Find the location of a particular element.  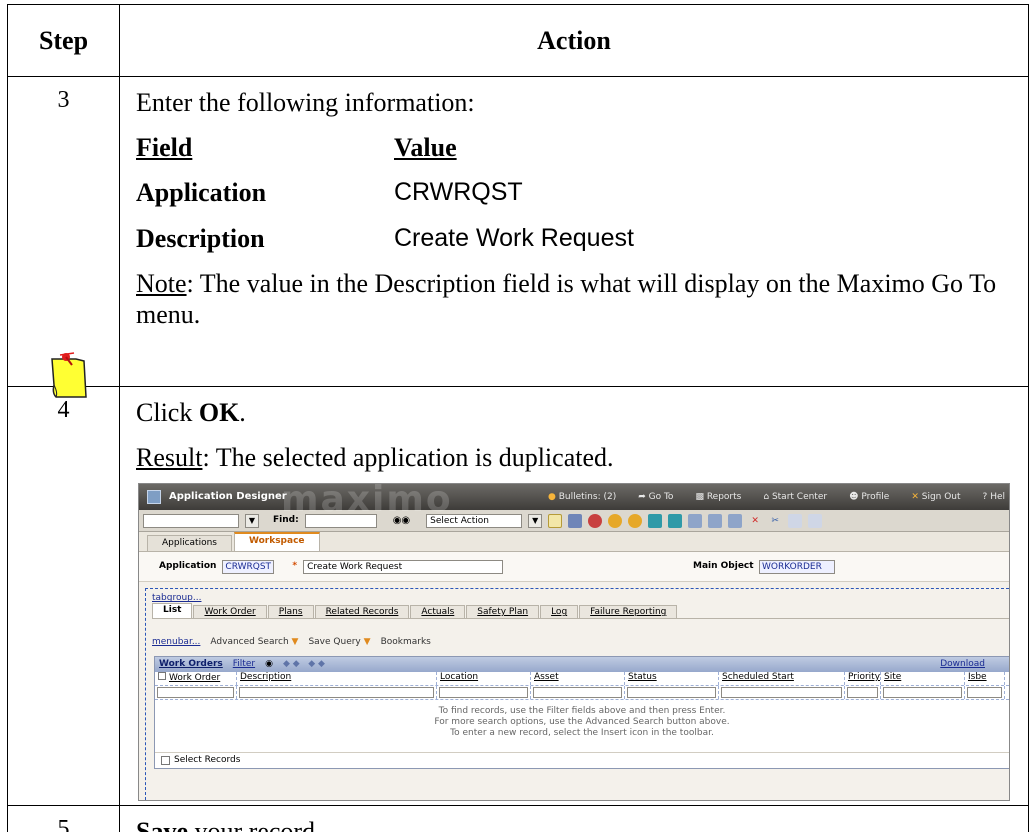

bulletins-link: ● Bulletins: (2) is located at coordinates (582, 497).